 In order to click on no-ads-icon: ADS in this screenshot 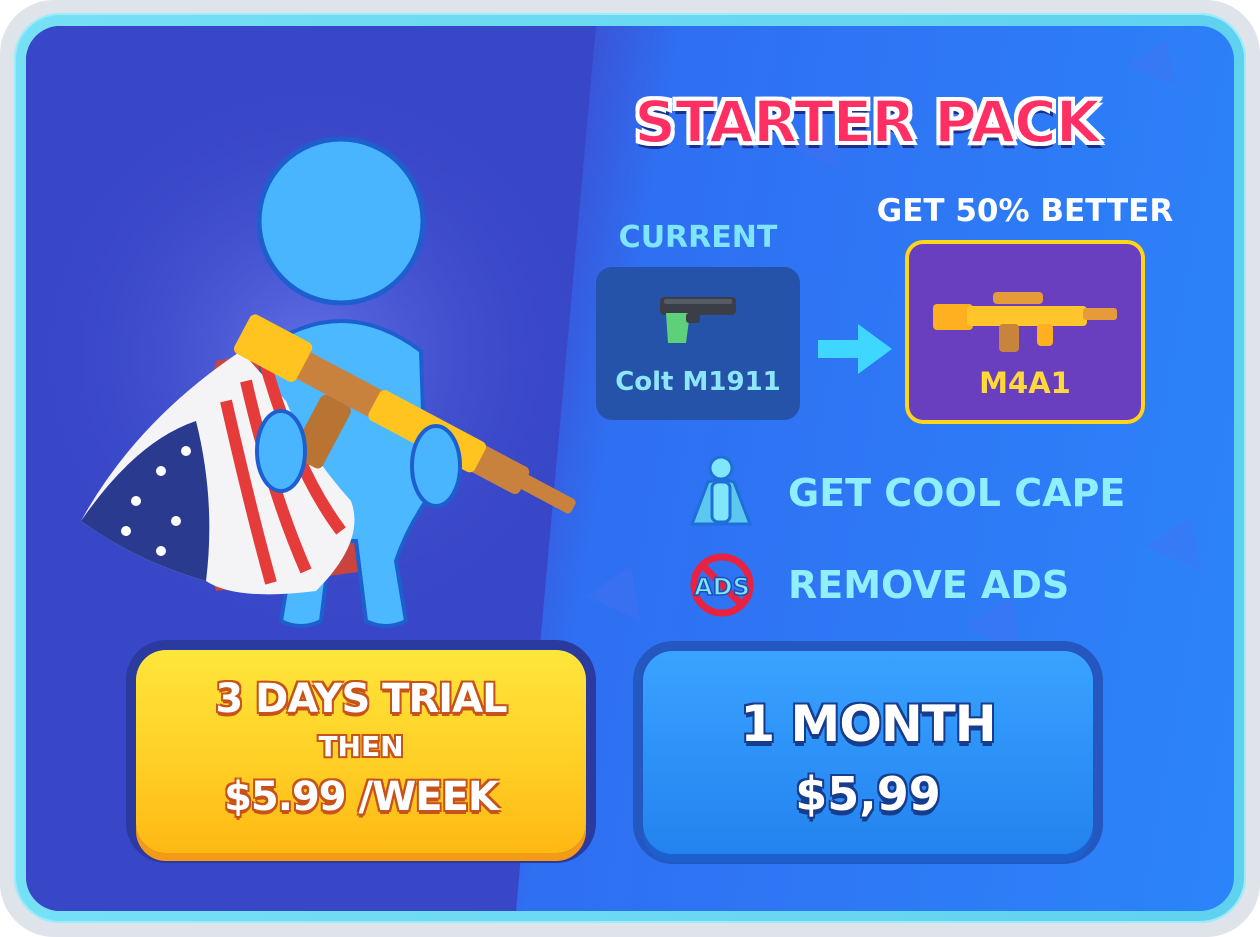, I will do `click(722, 585)`.